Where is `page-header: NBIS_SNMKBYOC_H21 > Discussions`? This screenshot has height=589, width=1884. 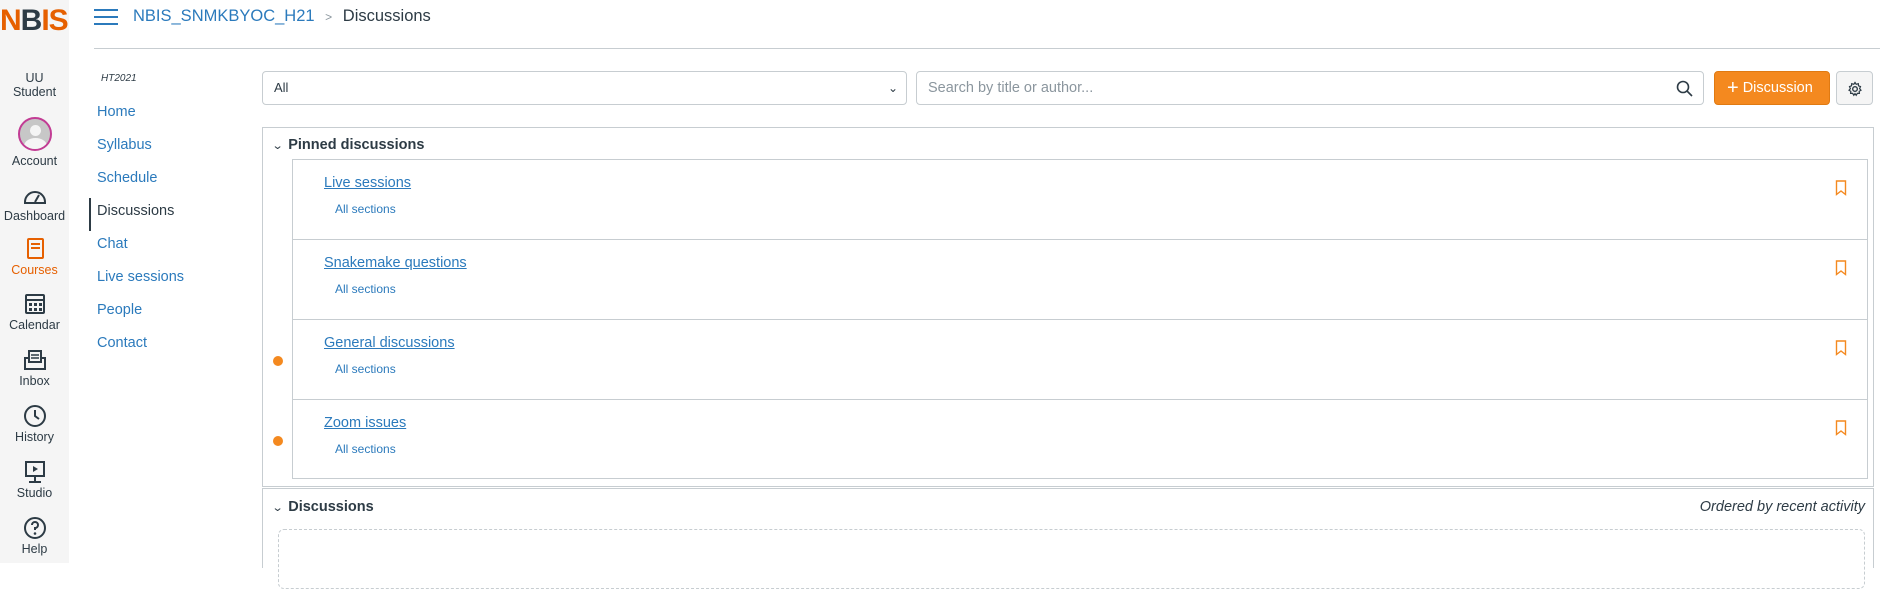
page-header: NBIS_SNMKBYOC_H21 > Discussions is located at coordinates (987, 24).